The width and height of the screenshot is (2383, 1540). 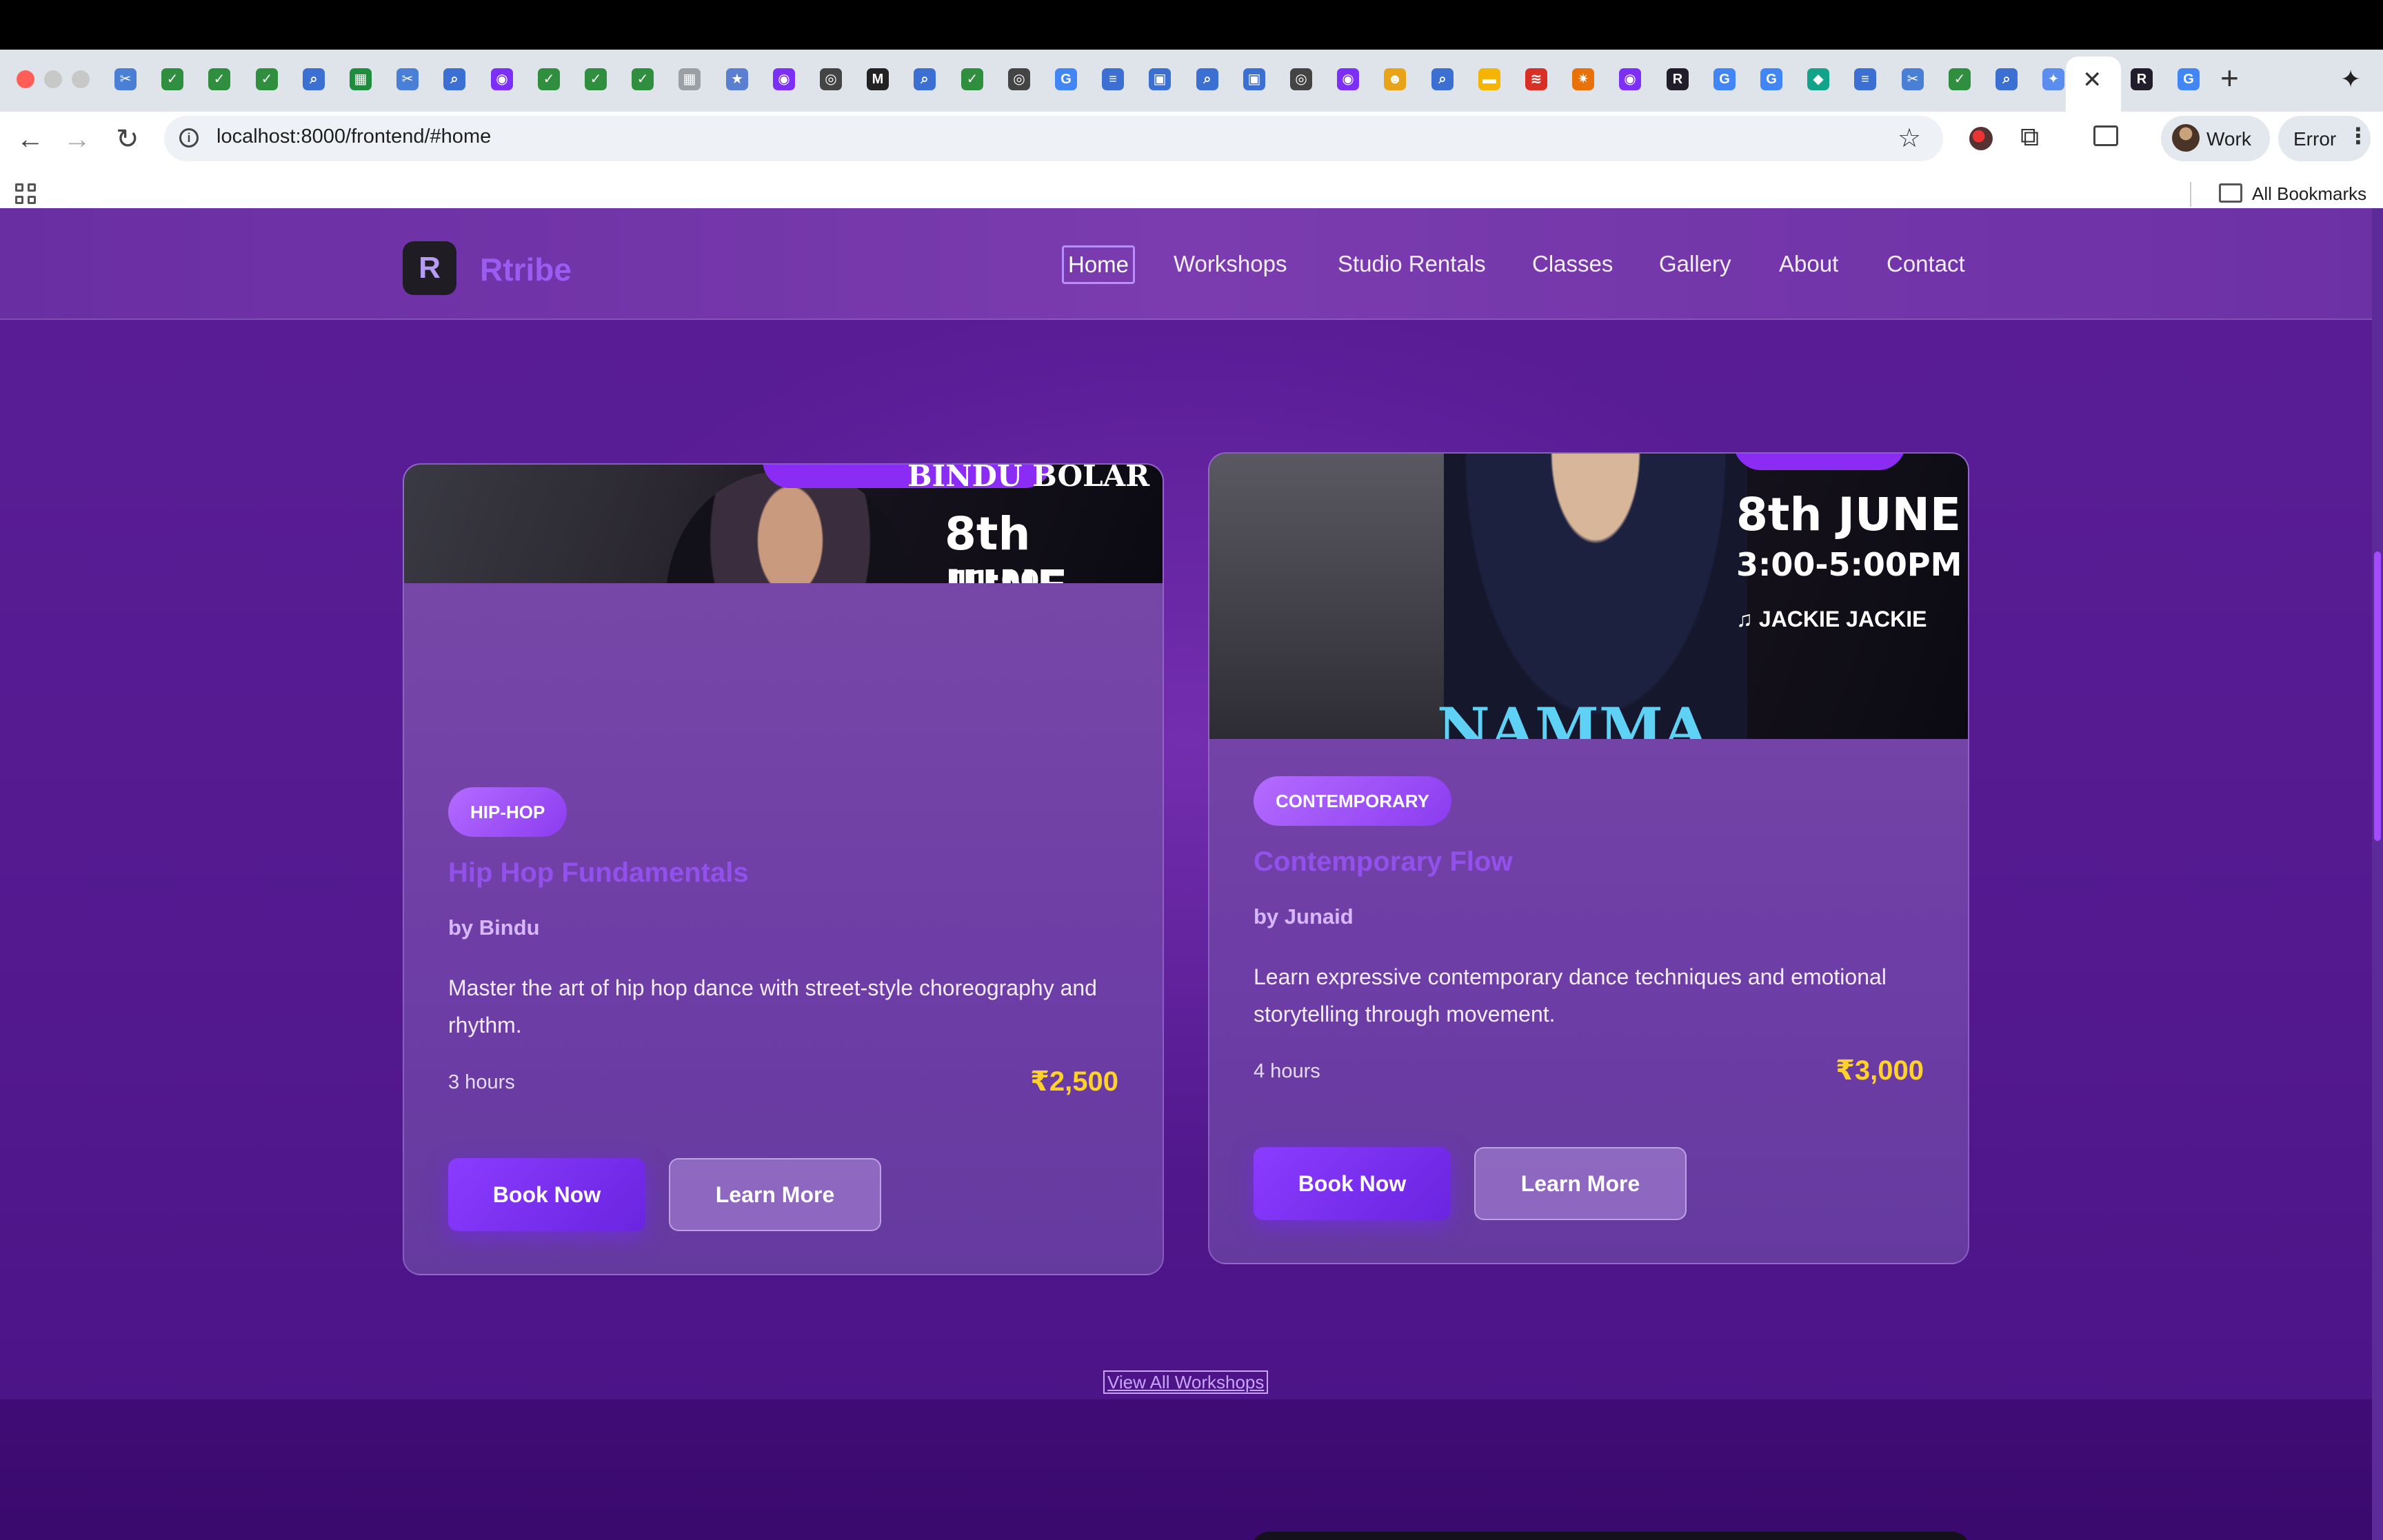 What do you see at coordinates (2230, 193) in the screenshot?
I see `folder-icon` at bounding box center [2230, 193].